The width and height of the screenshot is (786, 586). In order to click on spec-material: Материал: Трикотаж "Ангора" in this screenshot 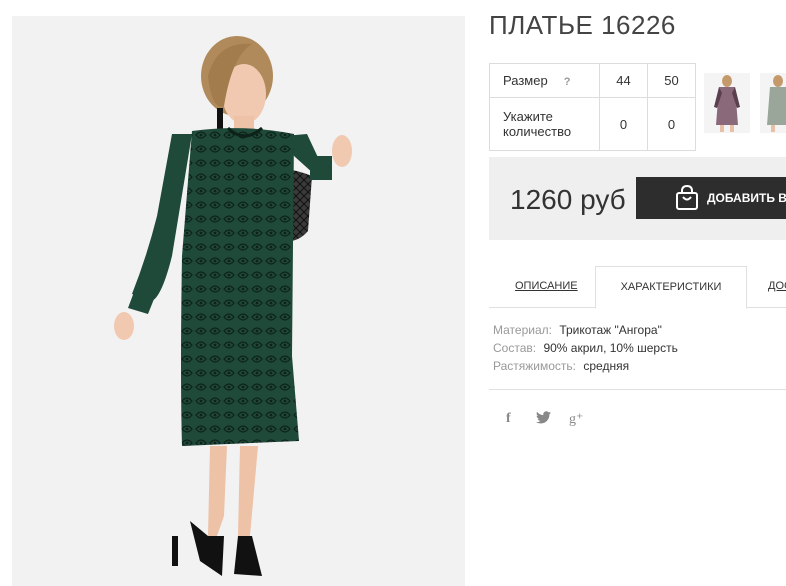, I will do `click(585, 330)`.